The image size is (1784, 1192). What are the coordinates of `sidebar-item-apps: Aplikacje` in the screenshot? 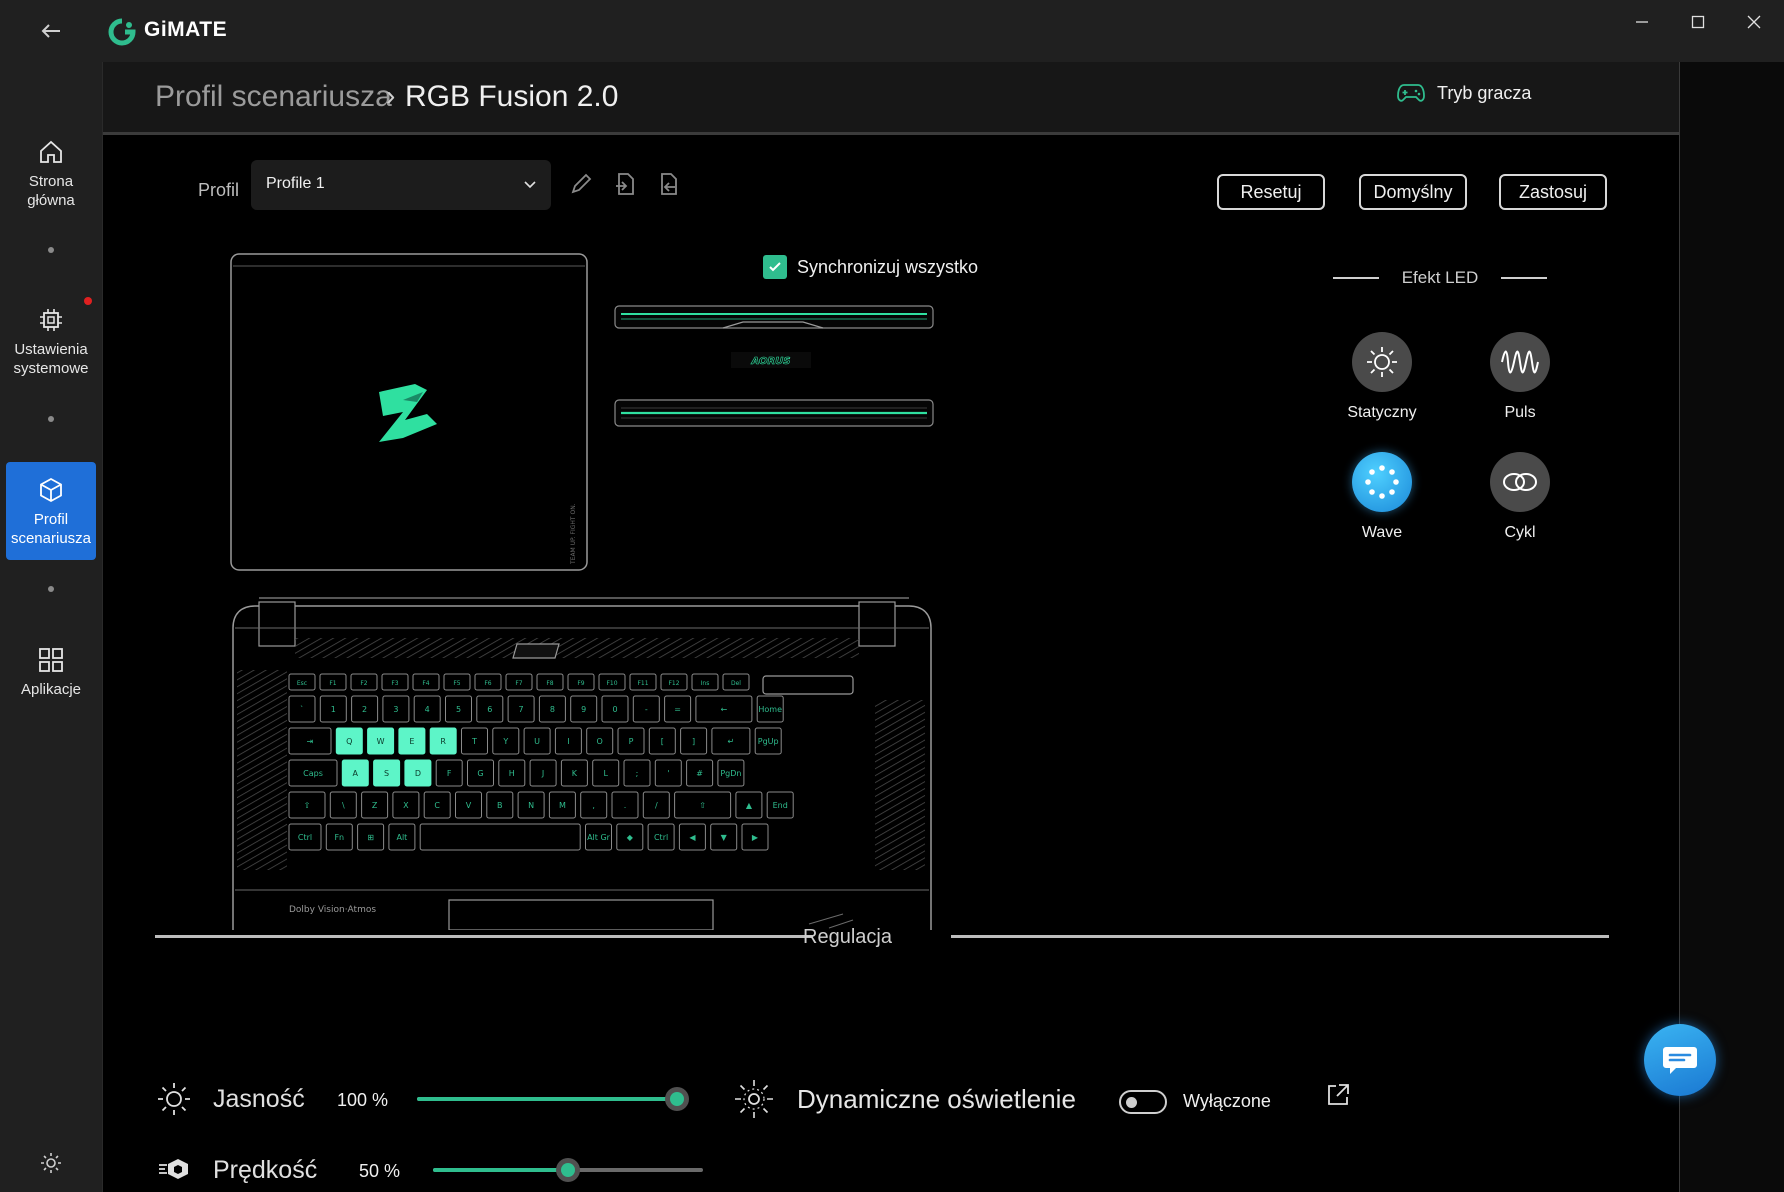 It's located at (51, 681).